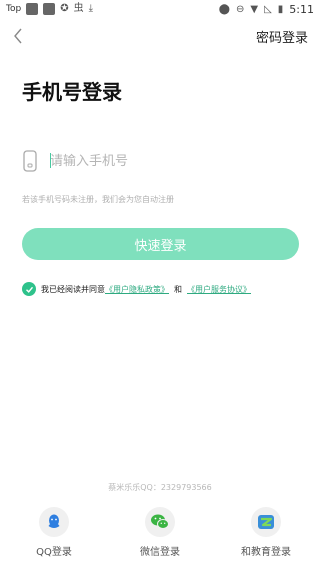  What do you see at coordinates (254, 9) in the screenshot?
I see `wifi-icon: ▼` at bounding box center [254, 9].